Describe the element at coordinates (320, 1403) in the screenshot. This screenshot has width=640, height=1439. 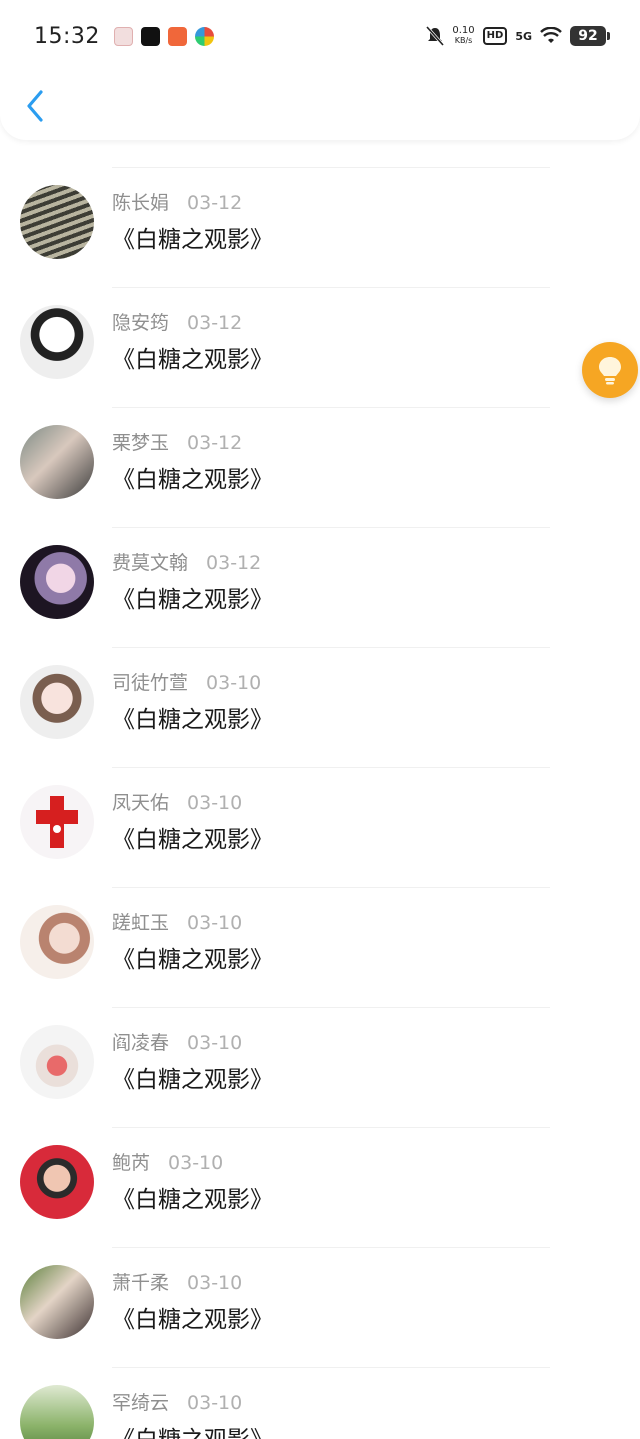
I see `list-item: 罕绮云 03-10 《白糖之观影》` at that location.